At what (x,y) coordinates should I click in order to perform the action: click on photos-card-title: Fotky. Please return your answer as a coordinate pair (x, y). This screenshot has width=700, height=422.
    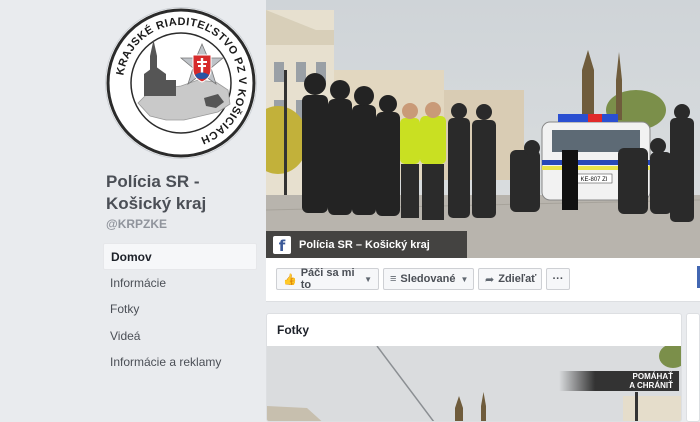
    Looking at the image, I should click on (293, 330).